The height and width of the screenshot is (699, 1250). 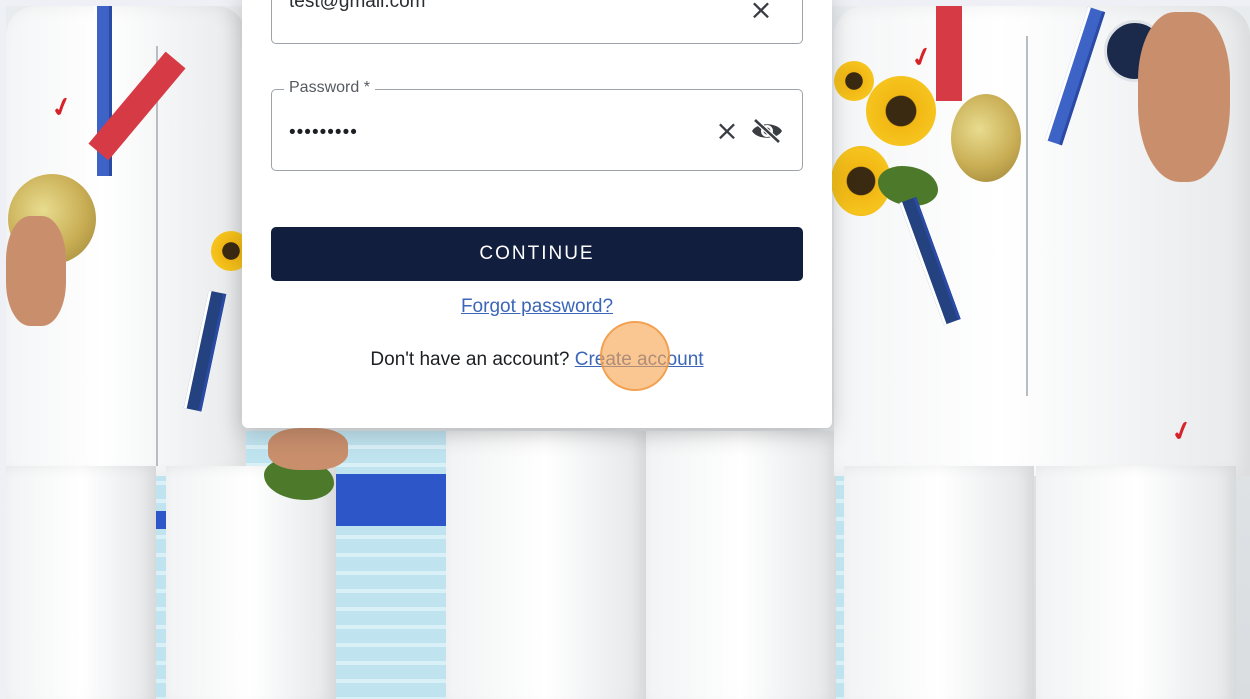 What do you see at coordinates (470, 359) in the screenshot?
I see `signup-prompt: Don't have an account?` at bounding box center [470, 359].